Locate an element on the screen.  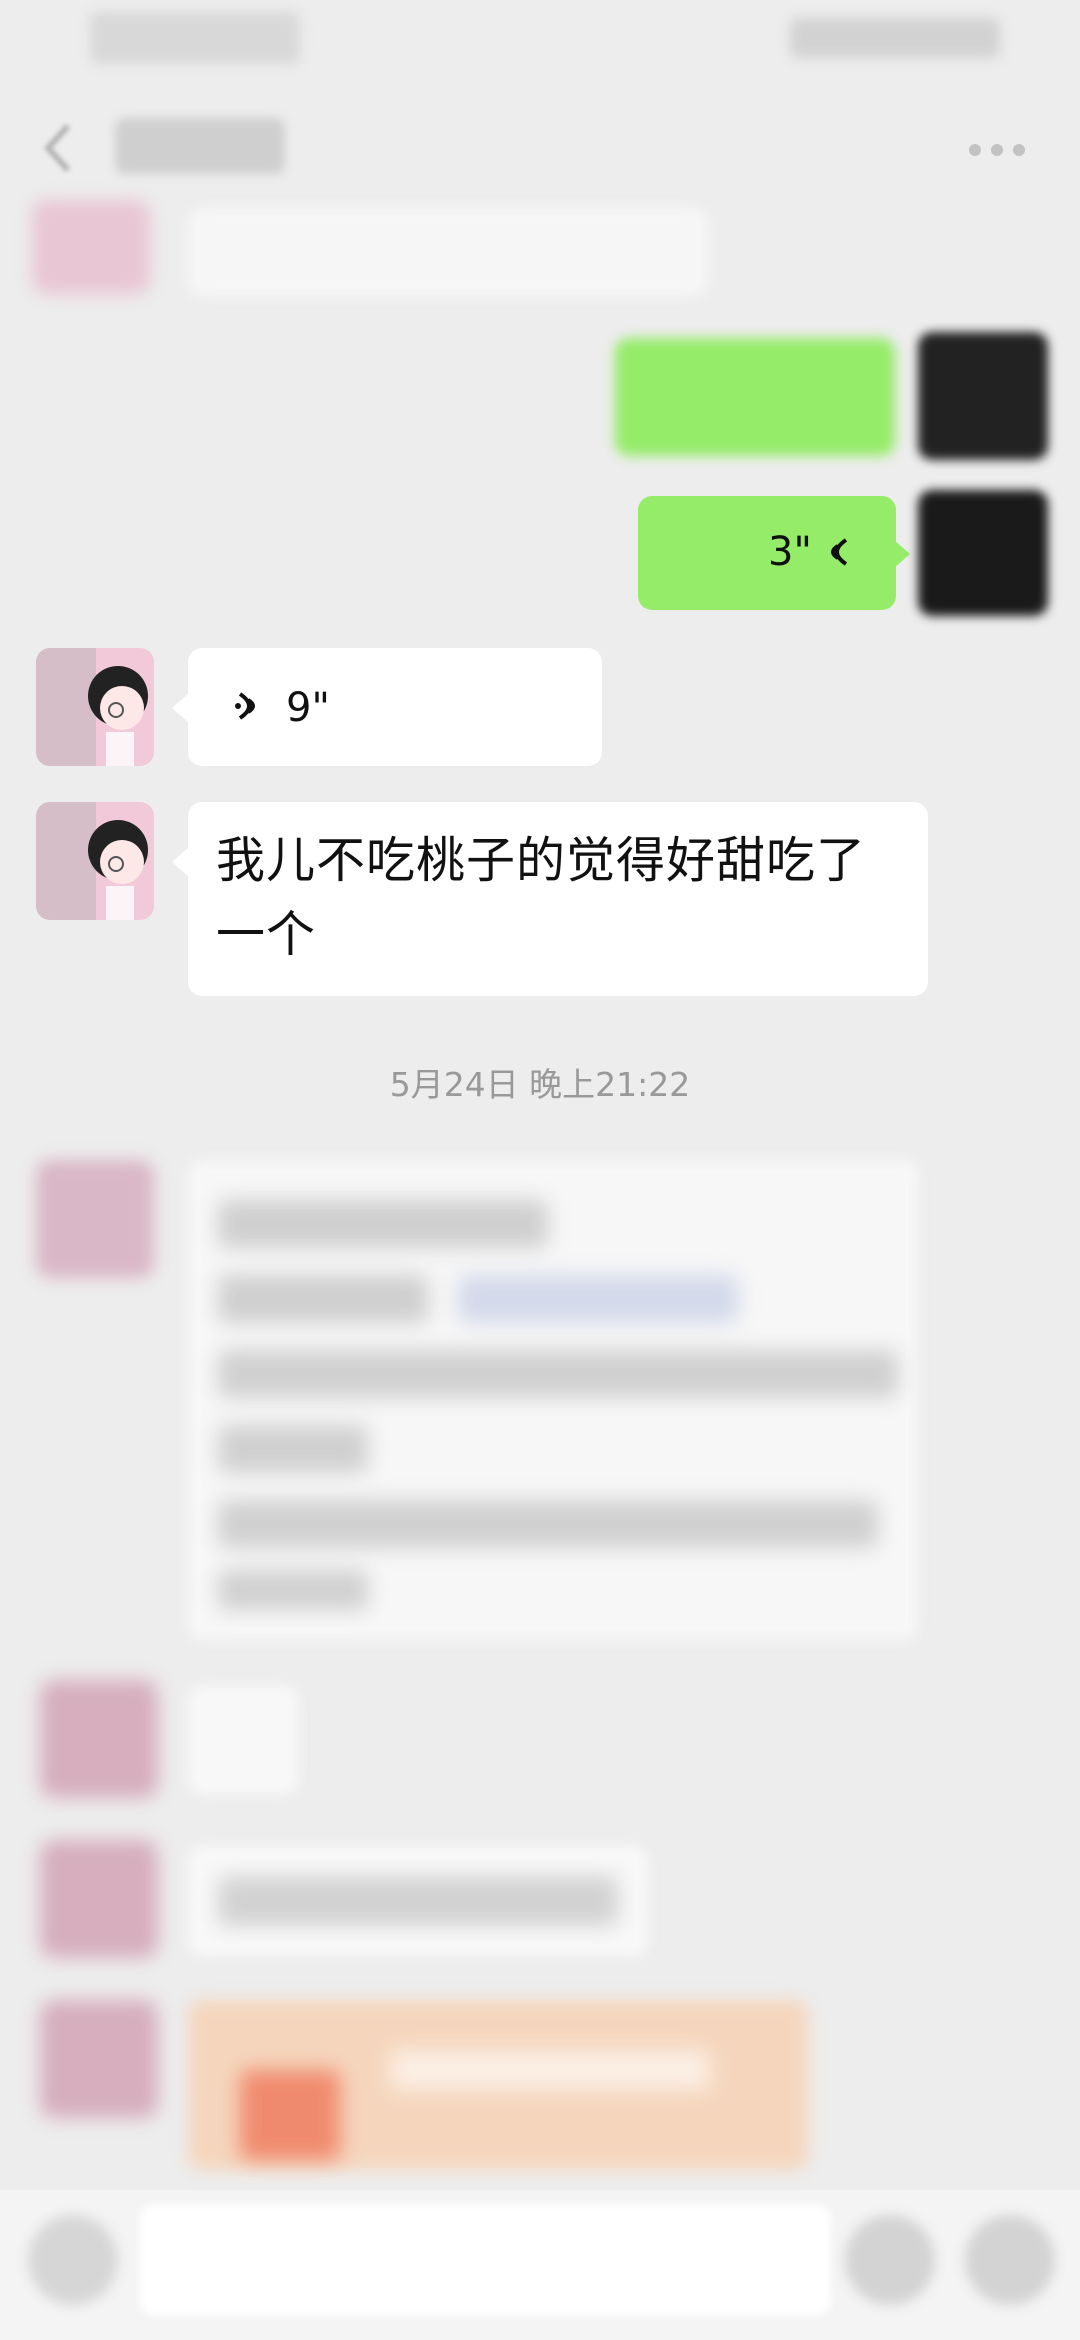
card-thumb-blurred is located at coordinates (290, 2115).